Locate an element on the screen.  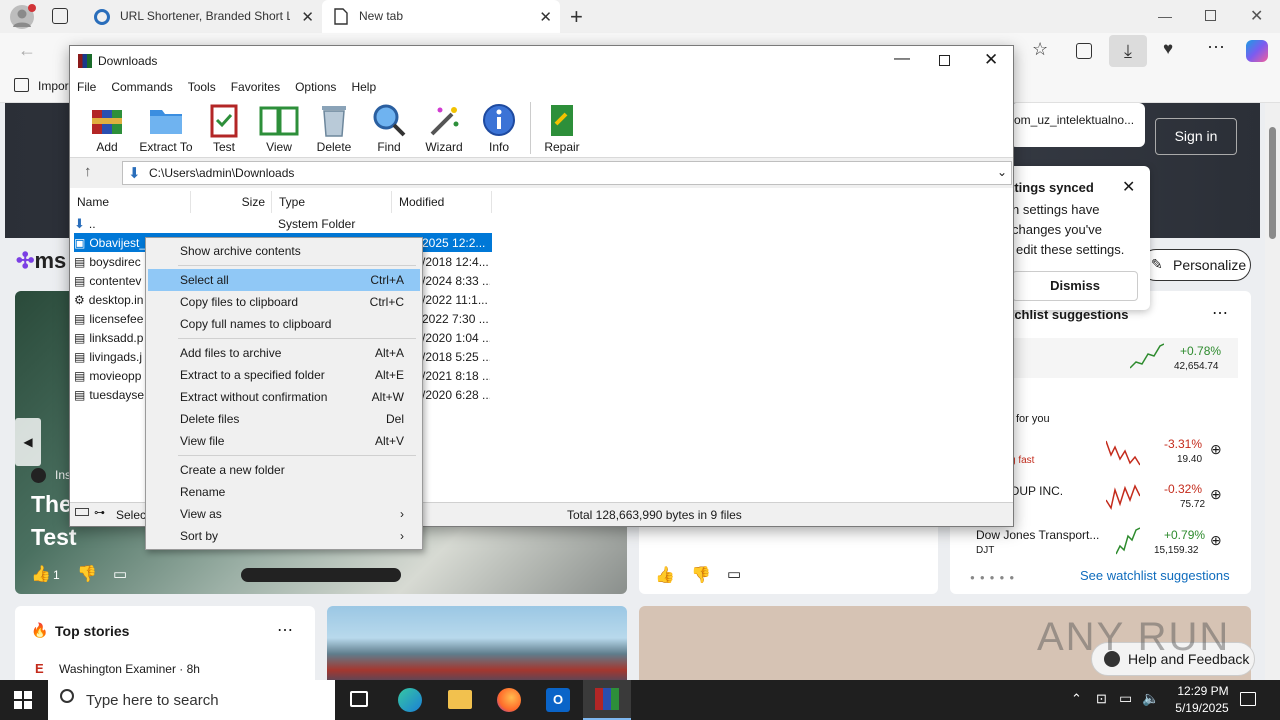
column-modified: Modified is located at coordinates (442, 202).